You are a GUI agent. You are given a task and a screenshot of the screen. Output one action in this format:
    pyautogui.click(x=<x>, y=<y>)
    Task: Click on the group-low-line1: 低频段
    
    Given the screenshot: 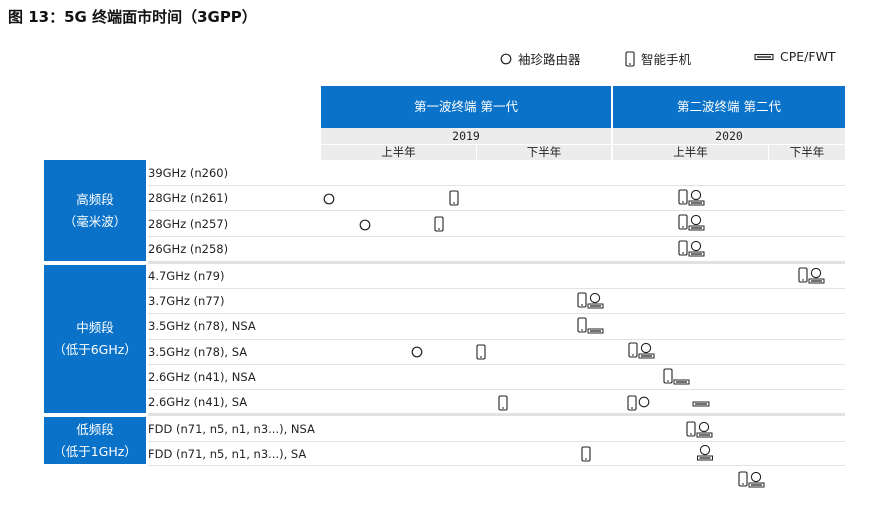 What is the action you would take?
    pyautogui.click(x=95, y=429)
    